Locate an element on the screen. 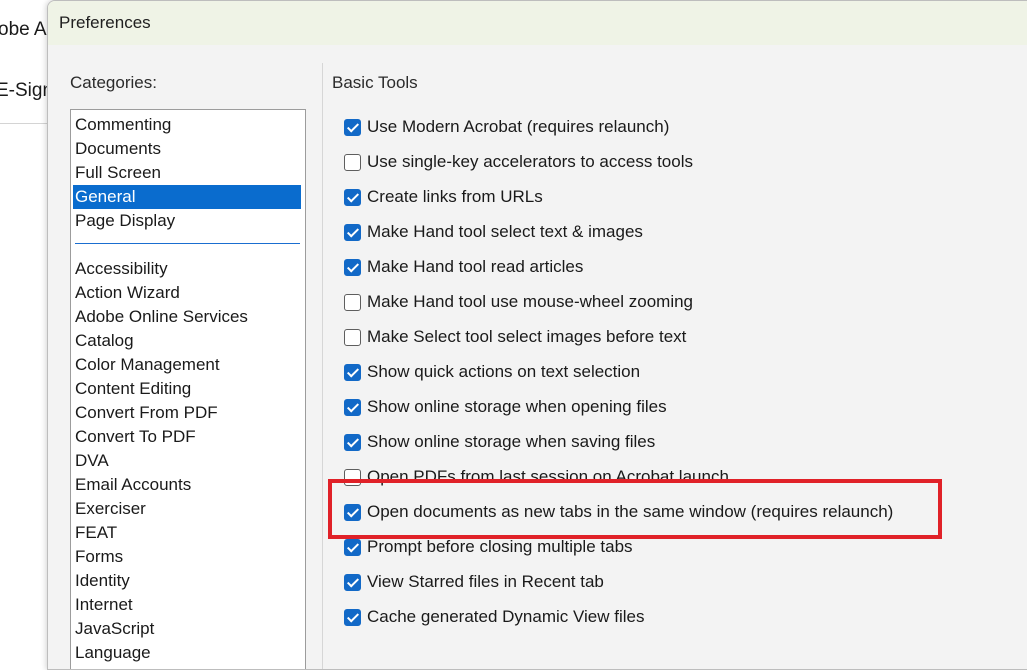 The image size is (1027, 670). option-label: Make Hand tool read articles is located at coordinates (475, 266).